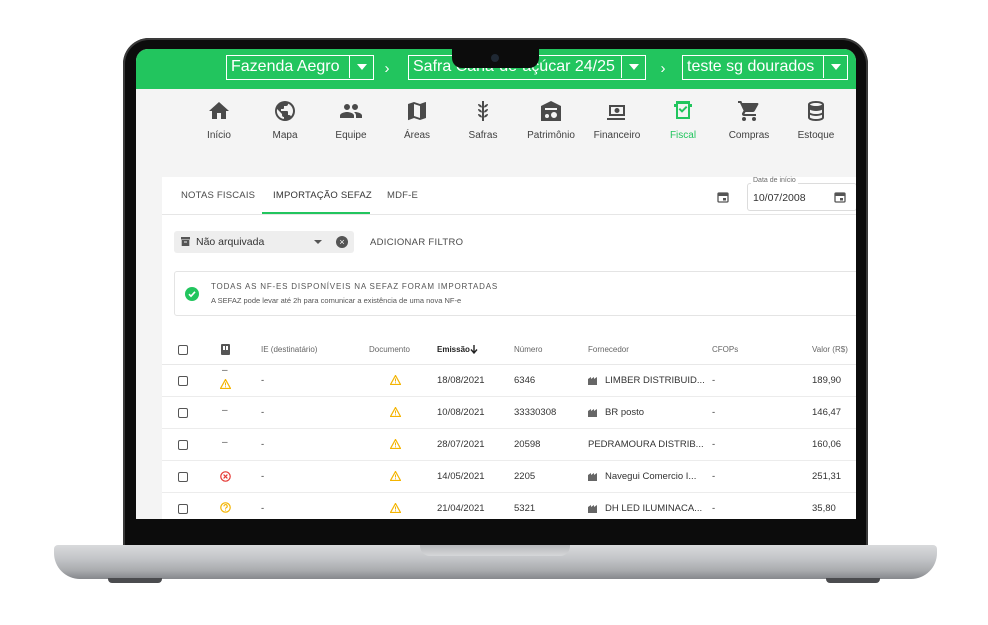 The width and height of the screenshot is (988, 625). I want to click on farm-name: Fazenda Aegro, so click(285, 66).